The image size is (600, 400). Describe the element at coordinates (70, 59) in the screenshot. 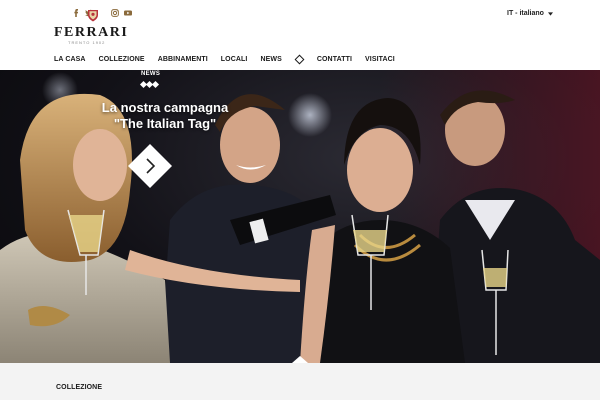

I see `nav-item-la-casa: LA CASA` at that location.